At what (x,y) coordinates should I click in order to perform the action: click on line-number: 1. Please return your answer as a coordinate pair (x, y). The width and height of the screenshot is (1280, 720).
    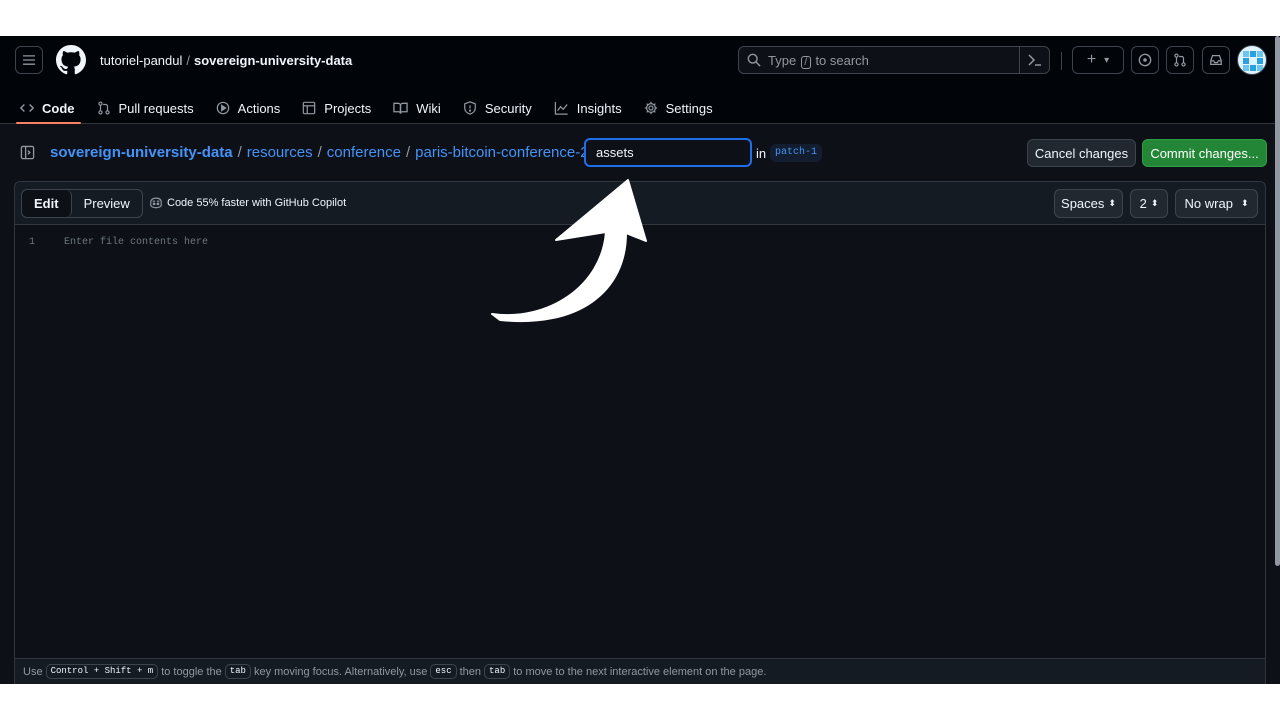
    Looking at the image, I should click on (32, 242).